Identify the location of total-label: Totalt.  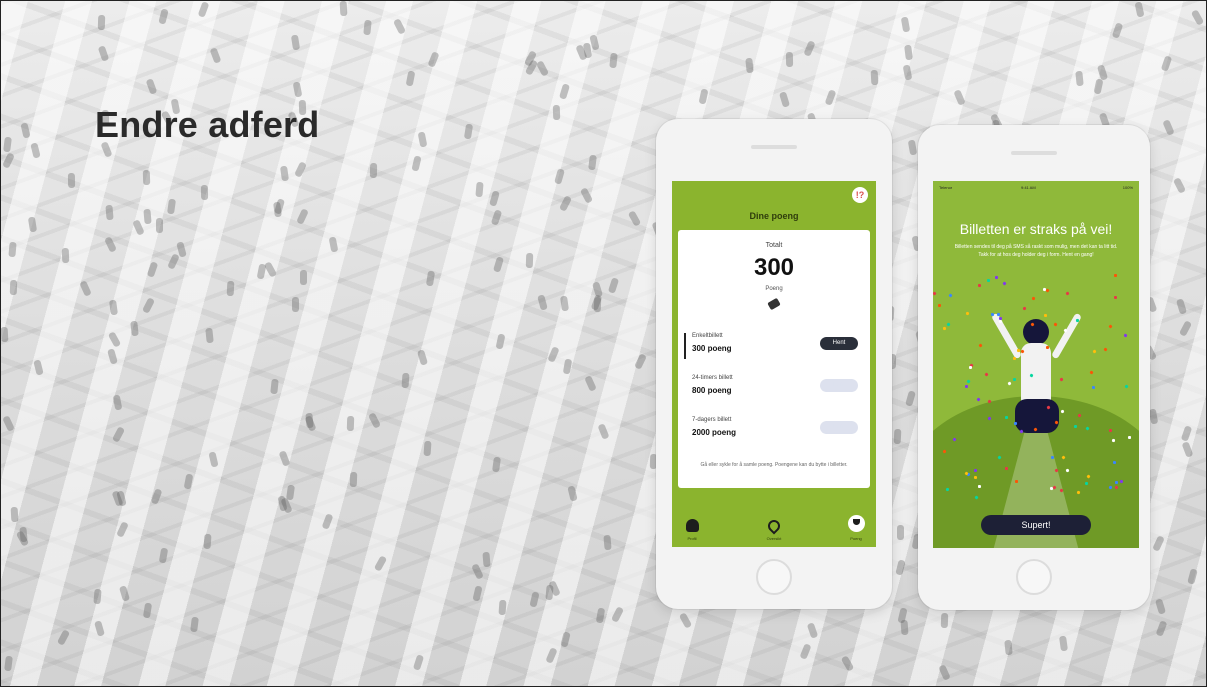
(774, 245).